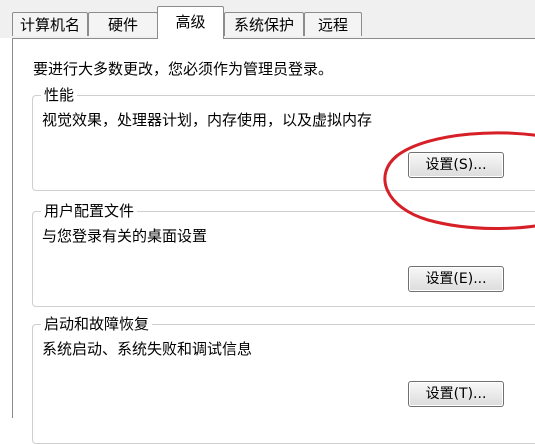  I want to click on tab-strip: 计算机名 硬件 高级 系统保护 远程, so click(267, 19).